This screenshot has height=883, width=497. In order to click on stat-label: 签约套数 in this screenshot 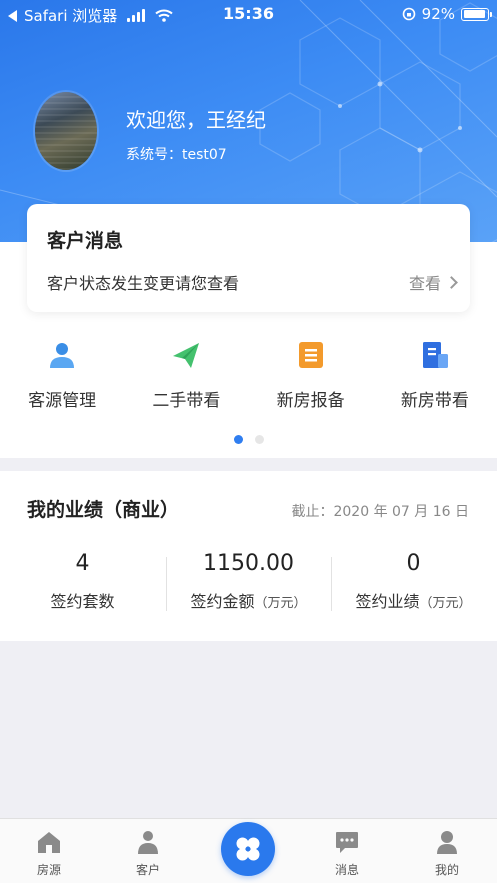, I will do `click(82, 601)`.